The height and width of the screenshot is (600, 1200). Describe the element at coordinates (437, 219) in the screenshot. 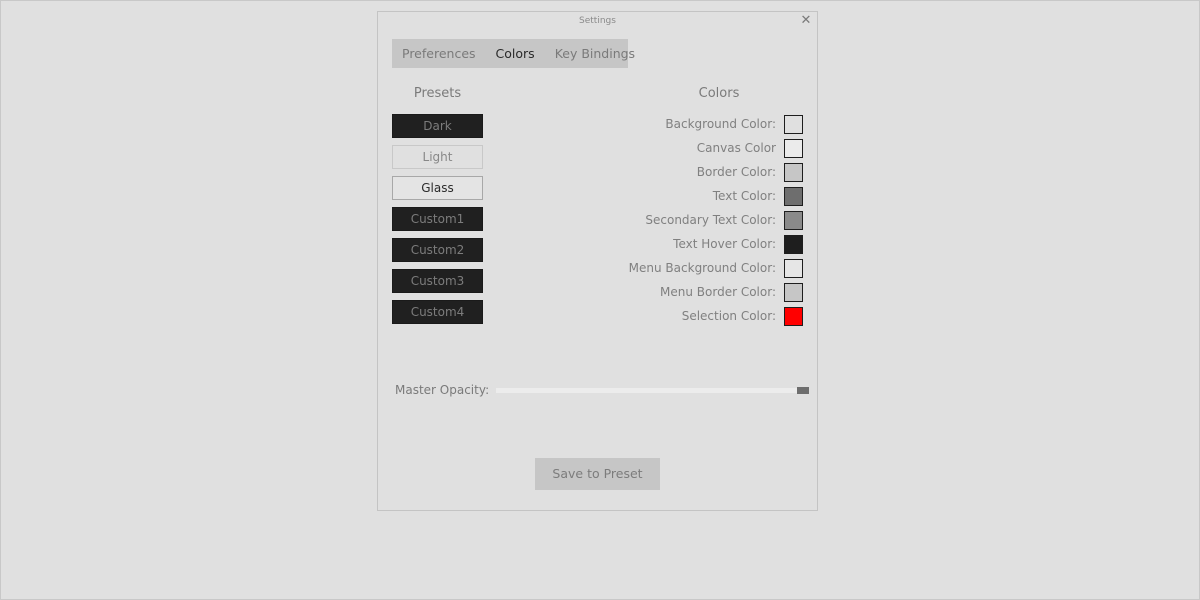

I see `preset-custom1-button: Custom1` at that location.